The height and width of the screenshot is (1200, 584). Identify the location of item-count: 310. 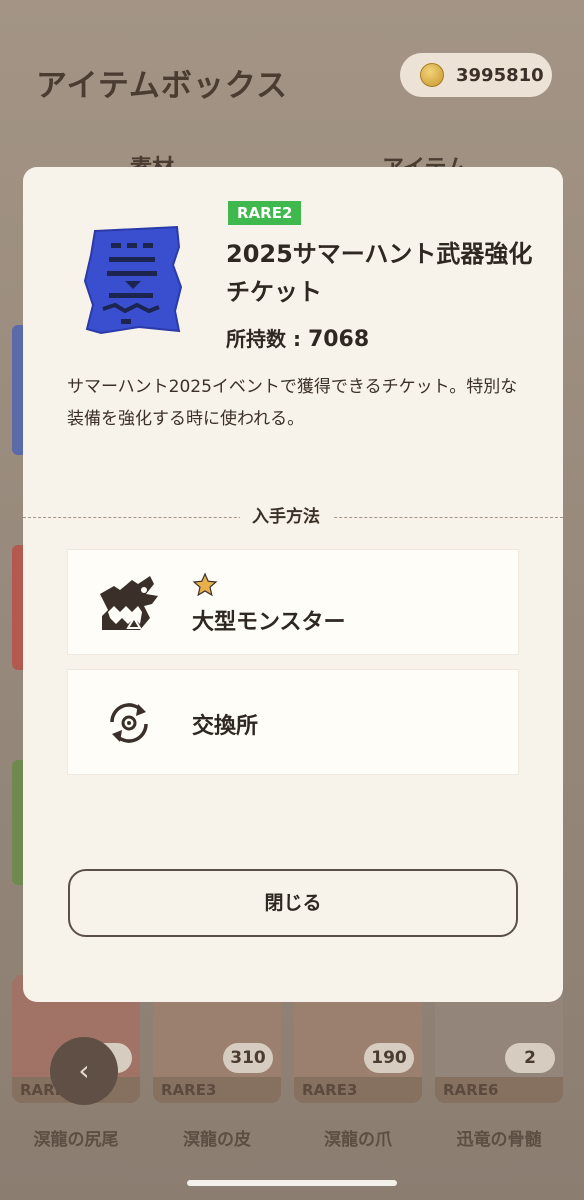
(248, 1058).